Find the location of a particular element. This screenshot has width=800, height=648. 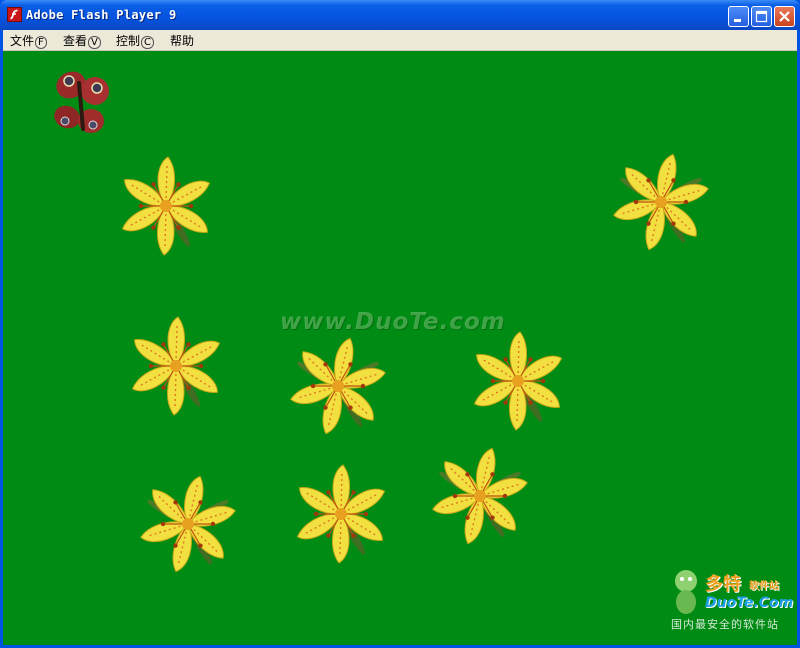

menu-bar: 文件 F 查看 V 控制 C 帮助 is located at coordinates (400, 40).